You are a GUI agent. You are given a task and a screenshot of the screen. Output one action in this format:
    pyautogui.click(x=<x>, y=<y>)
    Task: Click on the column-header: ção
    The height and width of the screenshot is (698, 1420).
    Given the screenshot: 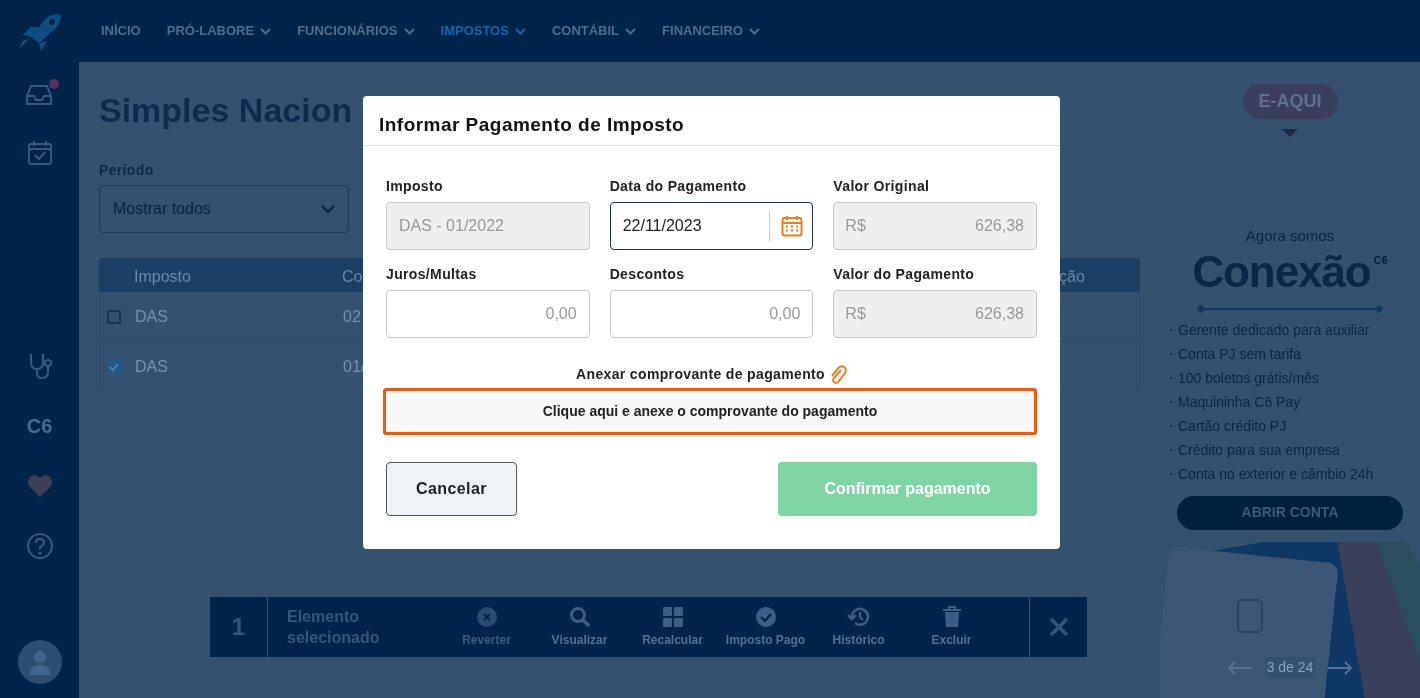 What is the action you would take?
    pyautogui.click(x=1072, y=277)
    